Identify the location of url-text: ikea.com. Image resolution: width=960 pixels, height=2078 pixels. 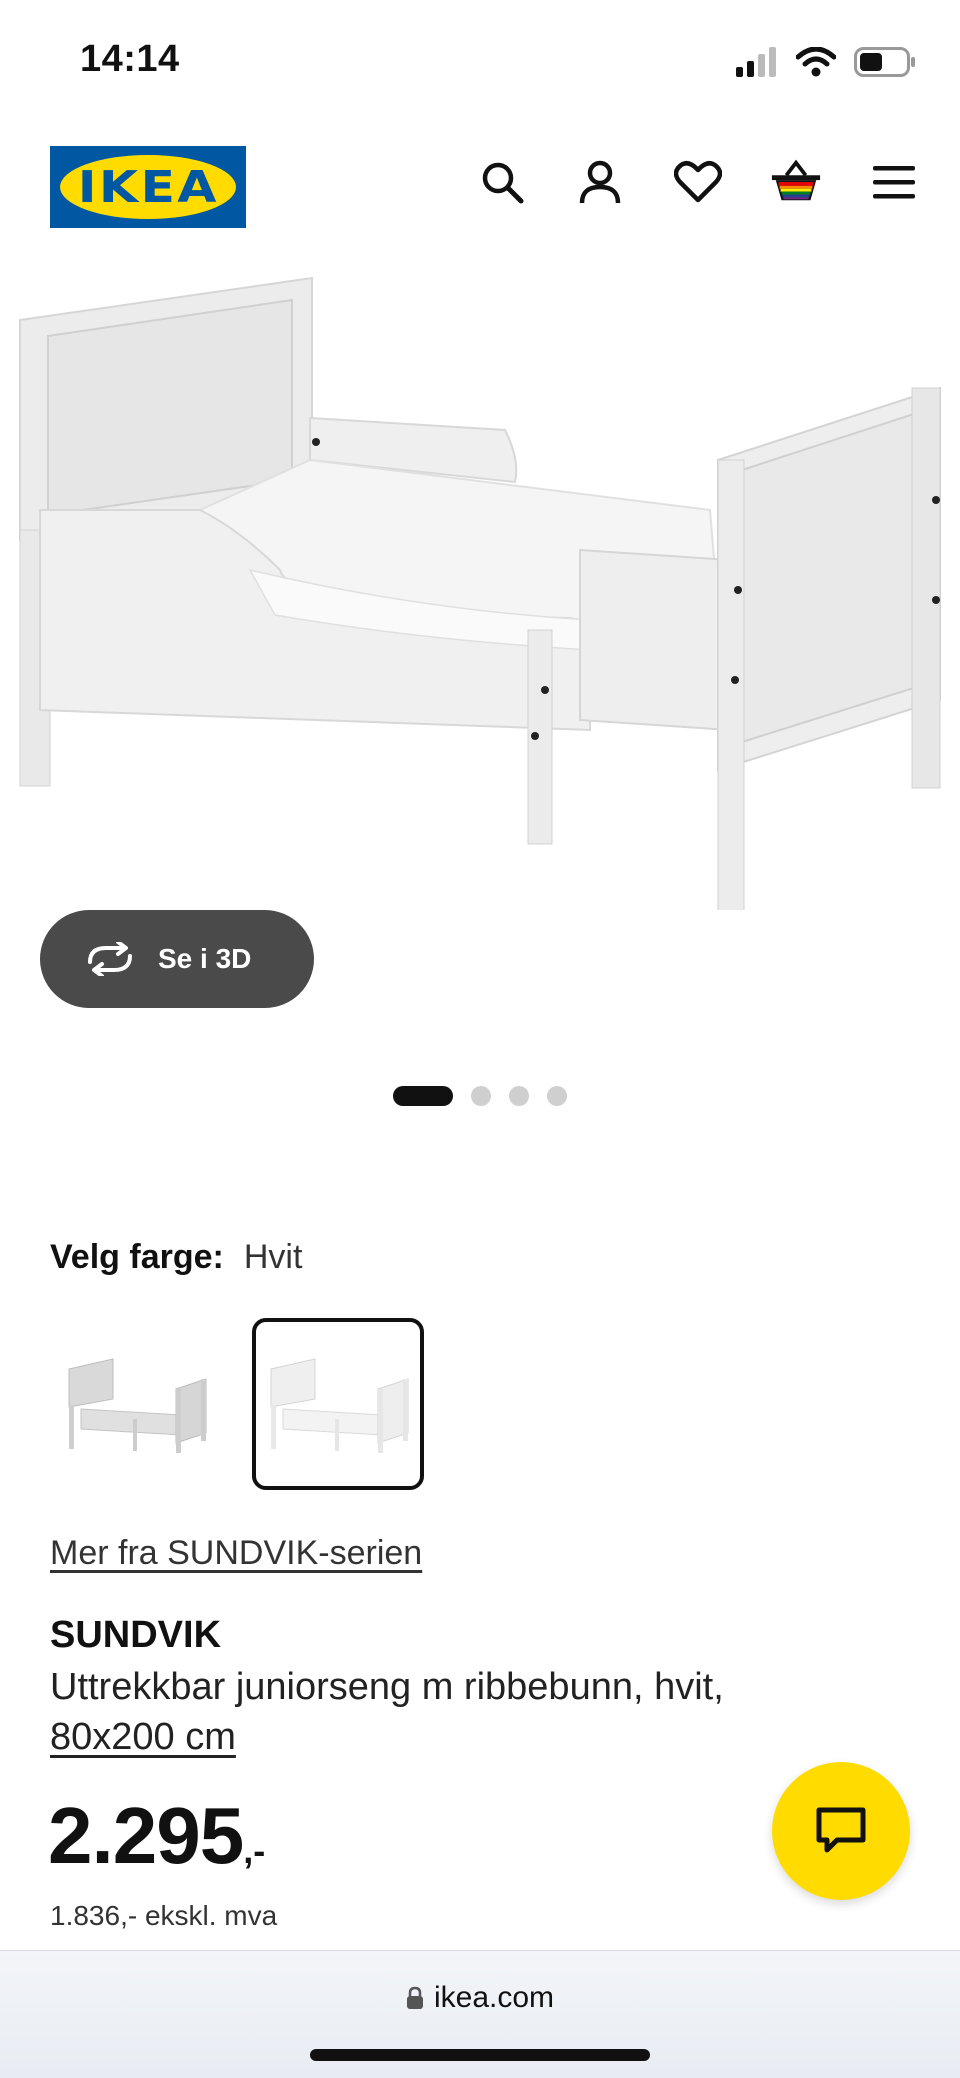
(494, 1997).